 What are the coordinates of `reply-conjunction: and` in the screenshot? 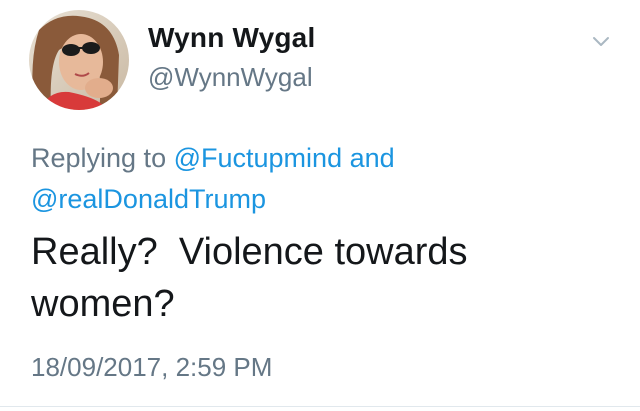 It's located at (372, 158).